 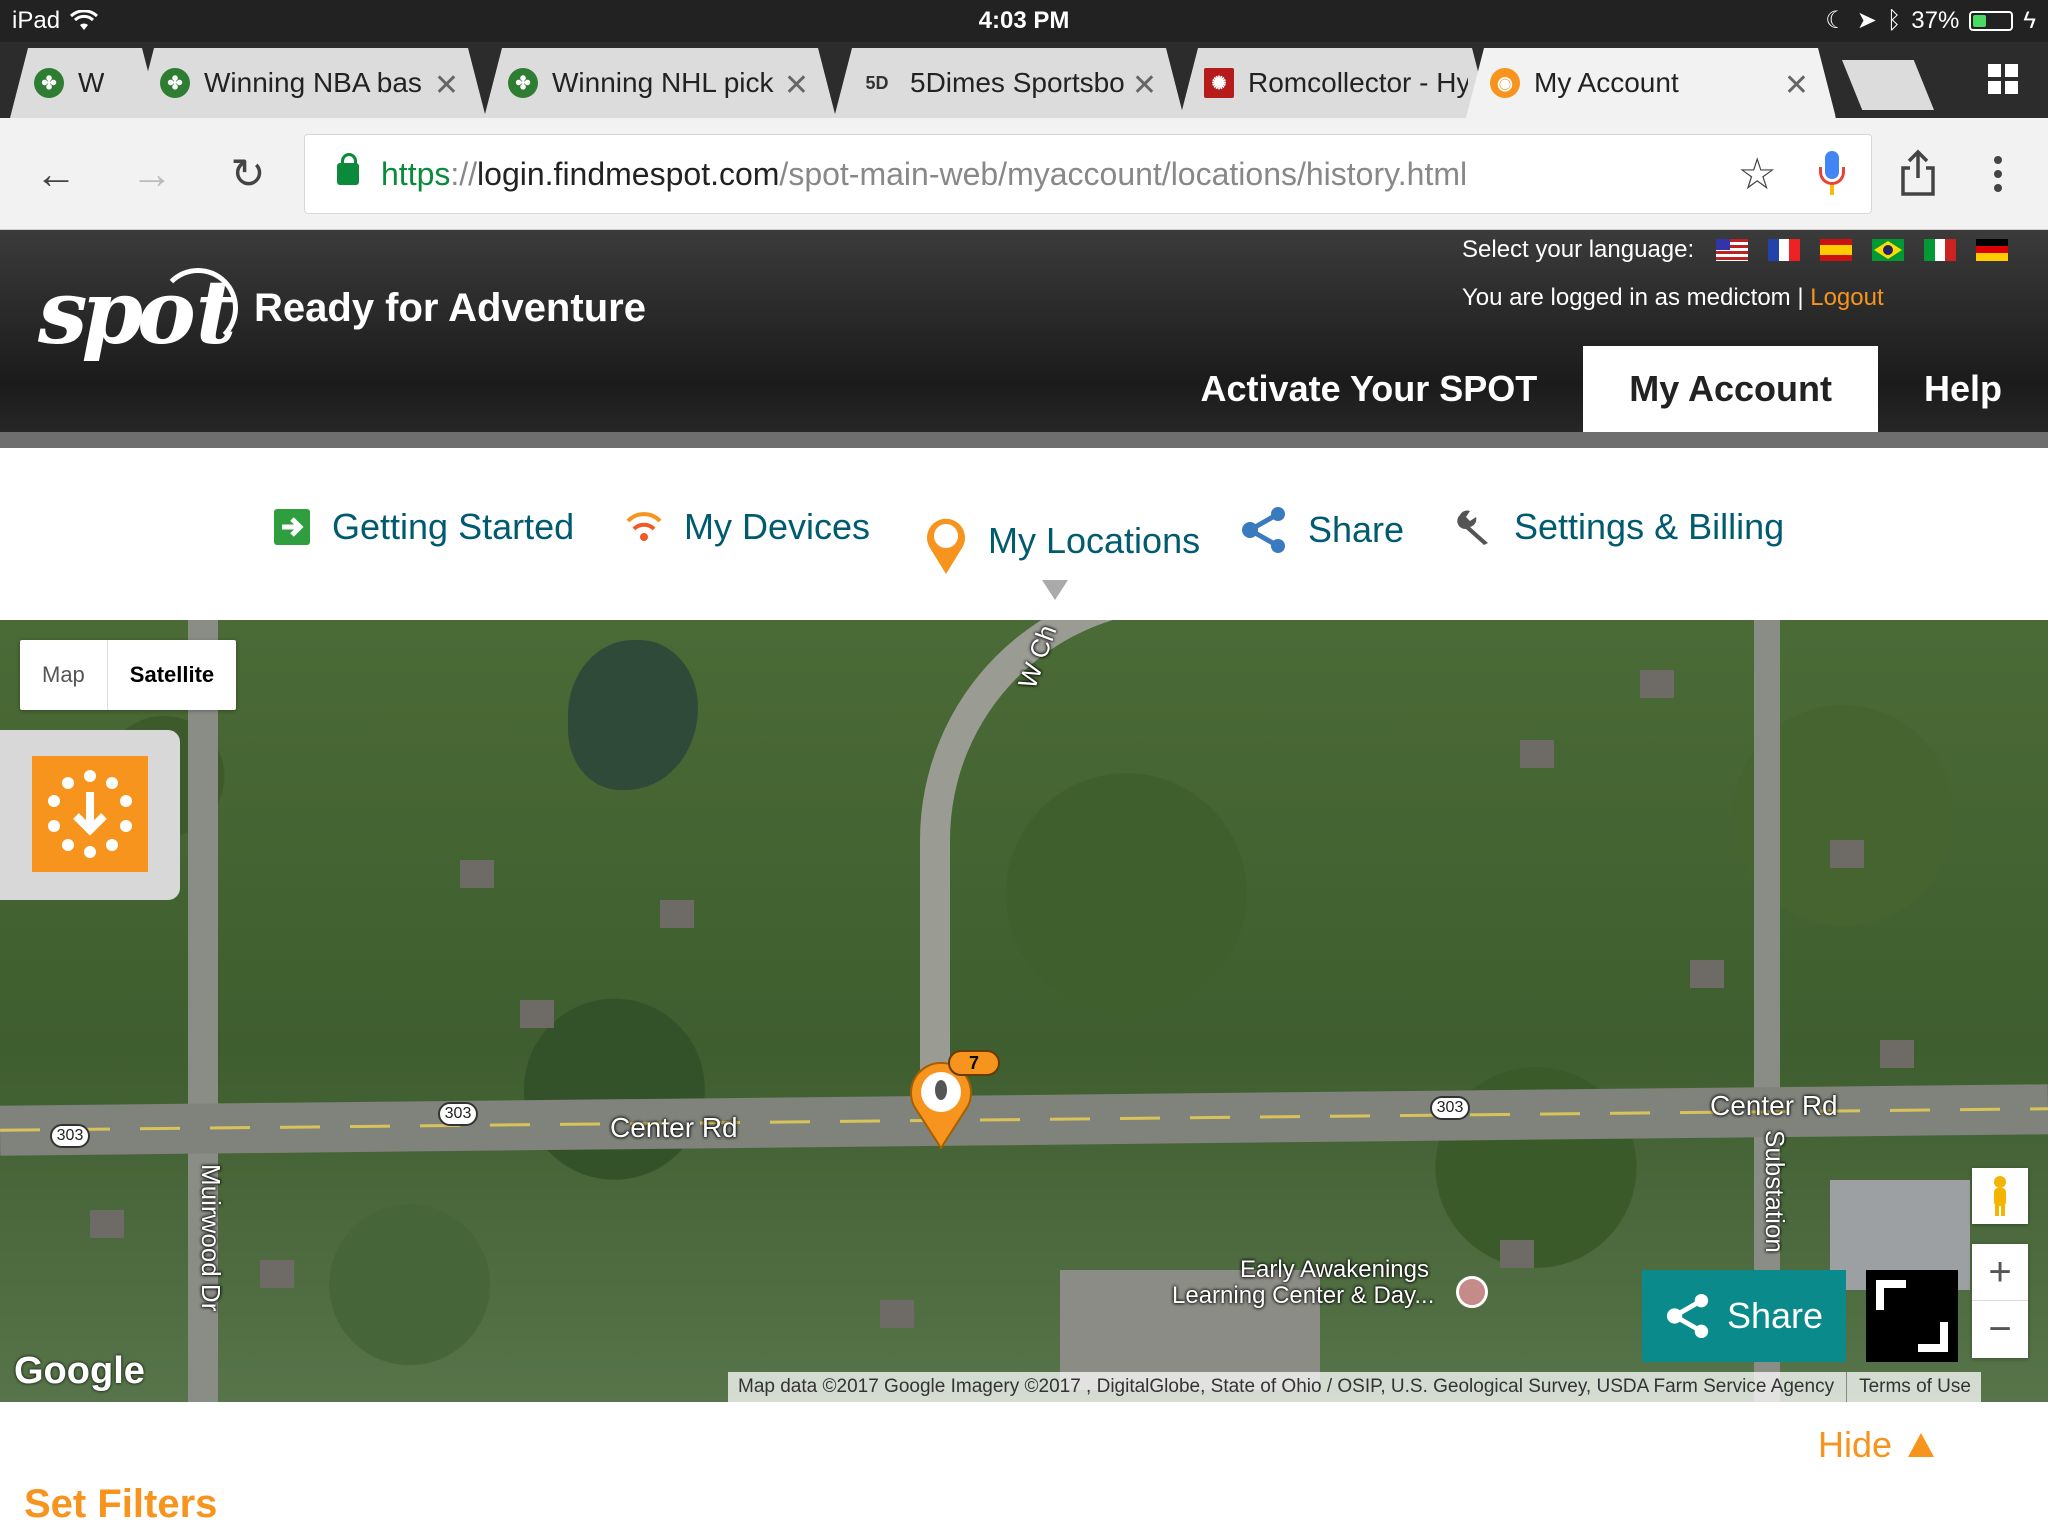 I want to click on browser-tab: ✤ W, so click(x=85, y=83).